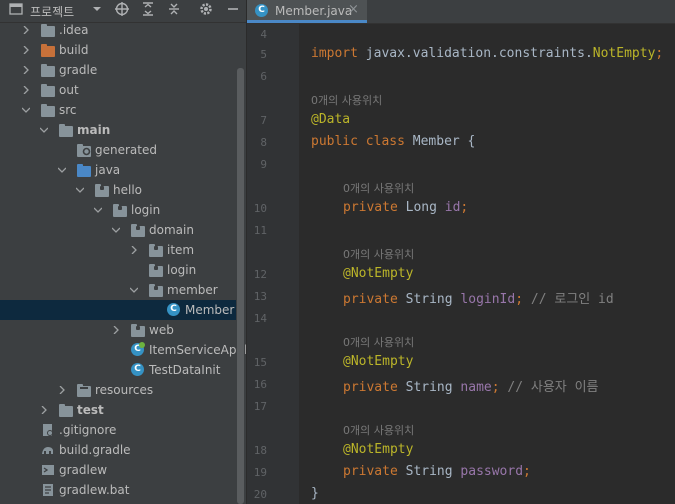 The height and width of the screenshot is (504, 675). Describe the element at coordinates (74, 50) in the screenshot. I see `tree-item-label: build` at that location.